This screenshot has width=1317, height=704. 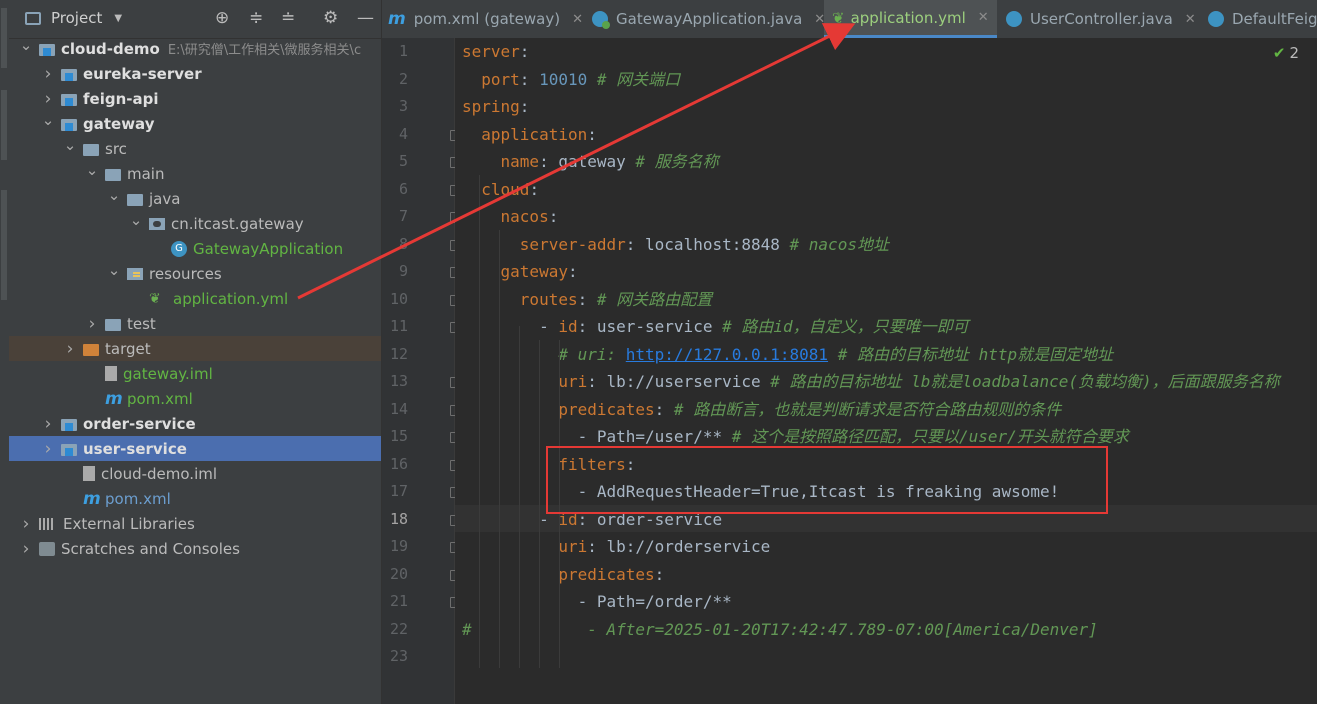 I want to click on editor-tab: DefaultFeig, so click(x=1262, y=19).